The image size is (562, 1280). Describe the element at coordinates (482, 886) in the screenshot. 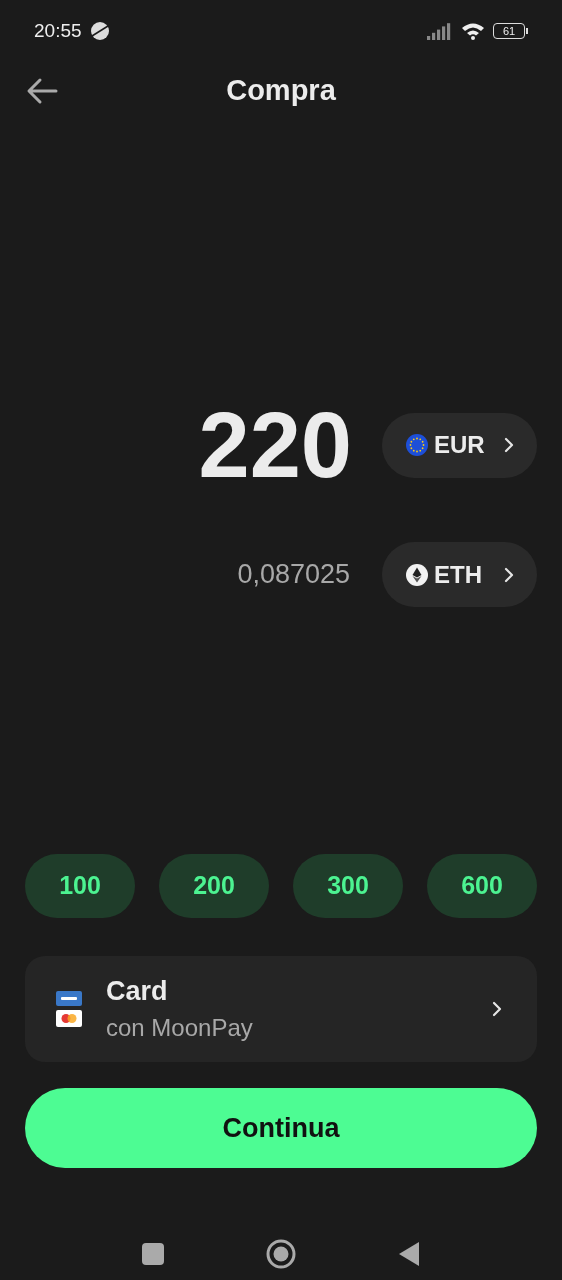

I see `quick-amount-chip: 600` at that location.